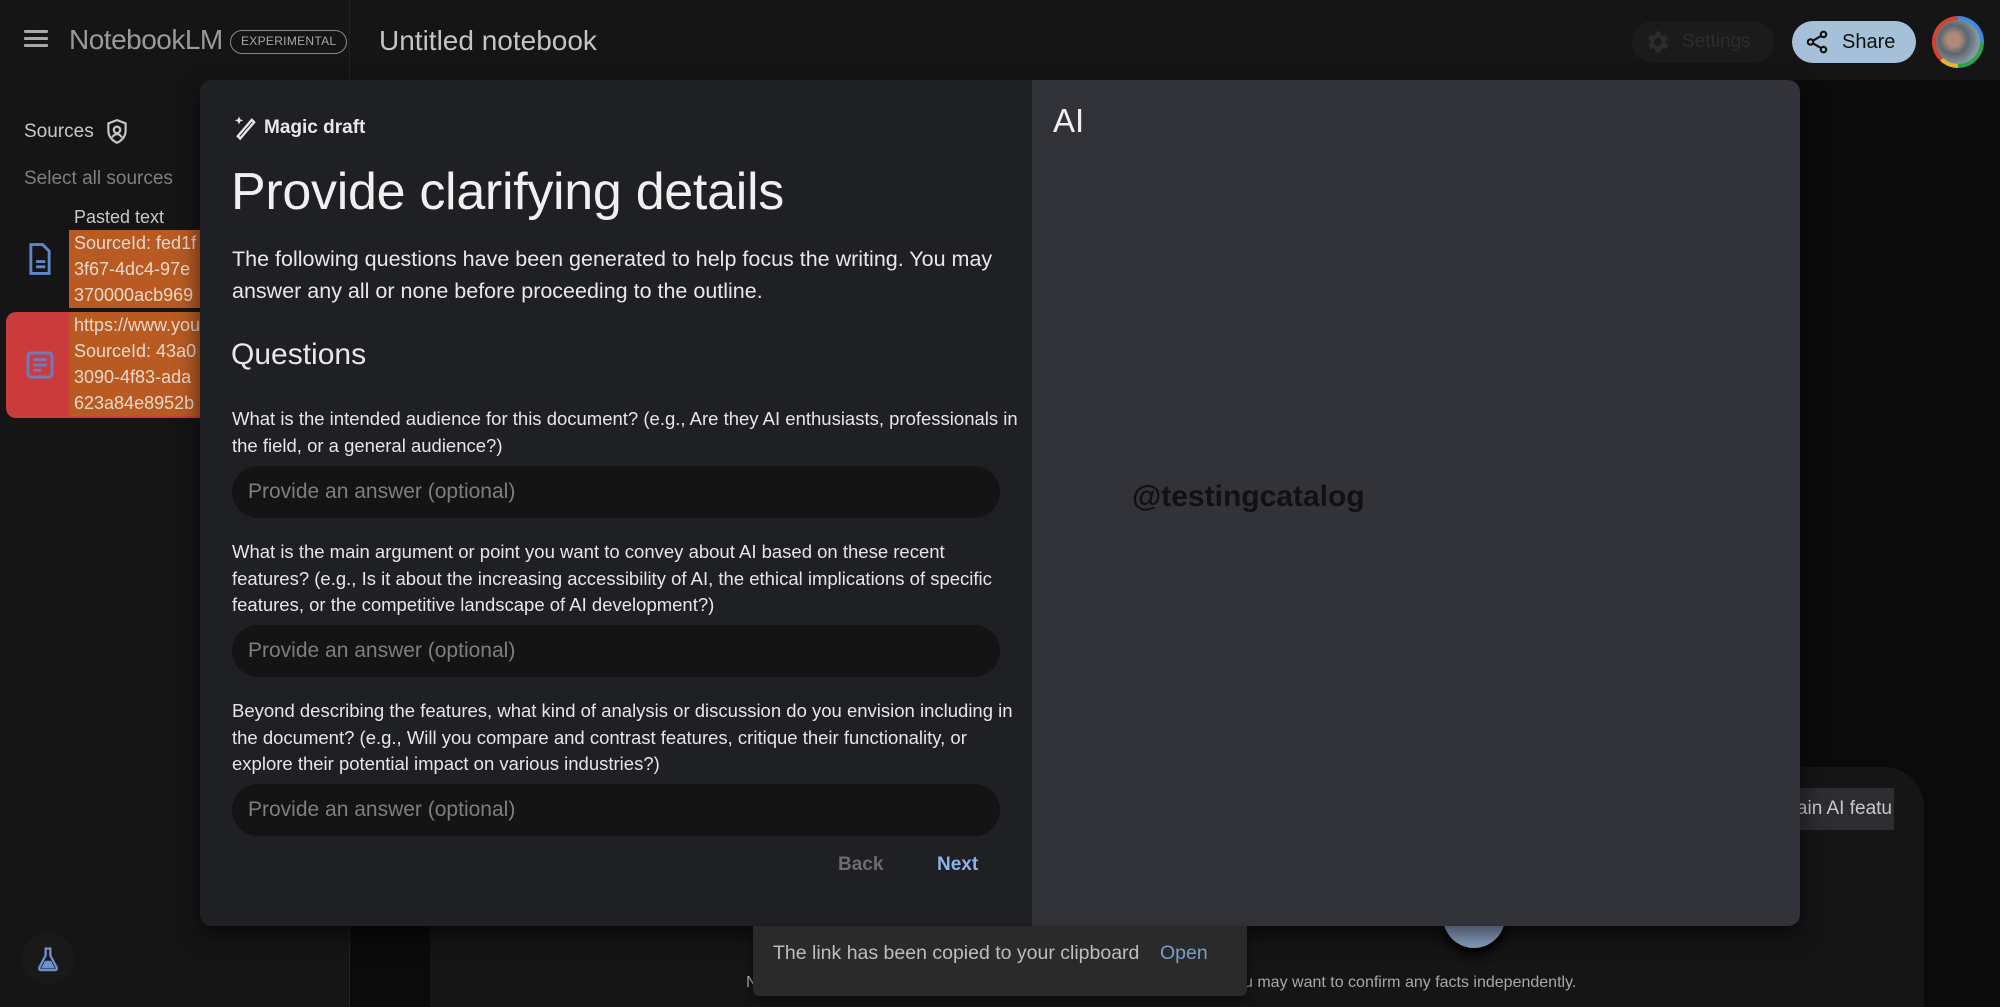 This screenshot has width=2000, height=1007. What do you see at coordinates (1817, 42) in the screenshot?
I see `share-icon` at bounding box center [1817, 42].